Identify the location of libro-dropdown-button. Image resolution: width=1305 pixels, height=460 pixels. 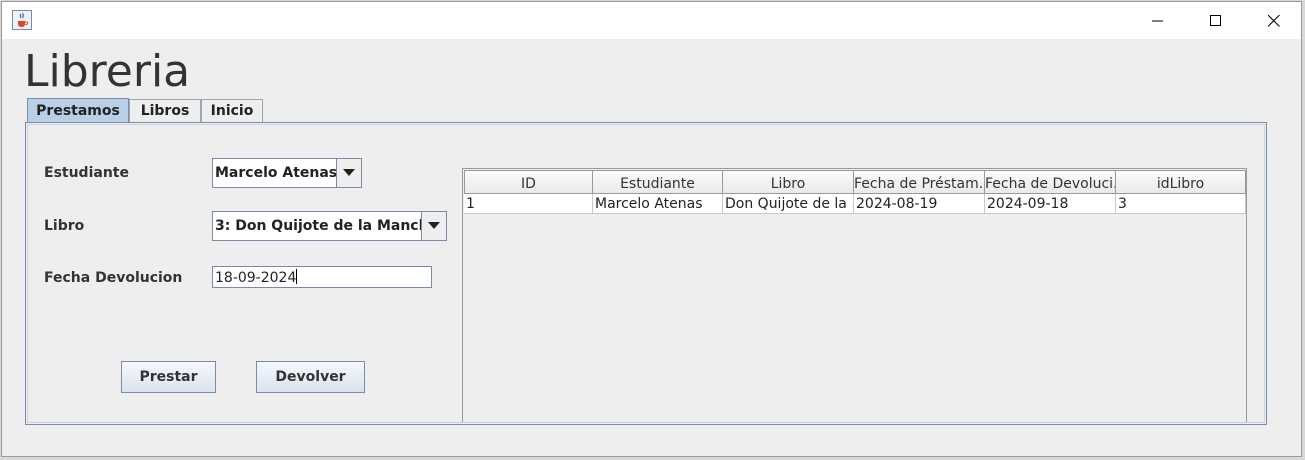
(433, 226).